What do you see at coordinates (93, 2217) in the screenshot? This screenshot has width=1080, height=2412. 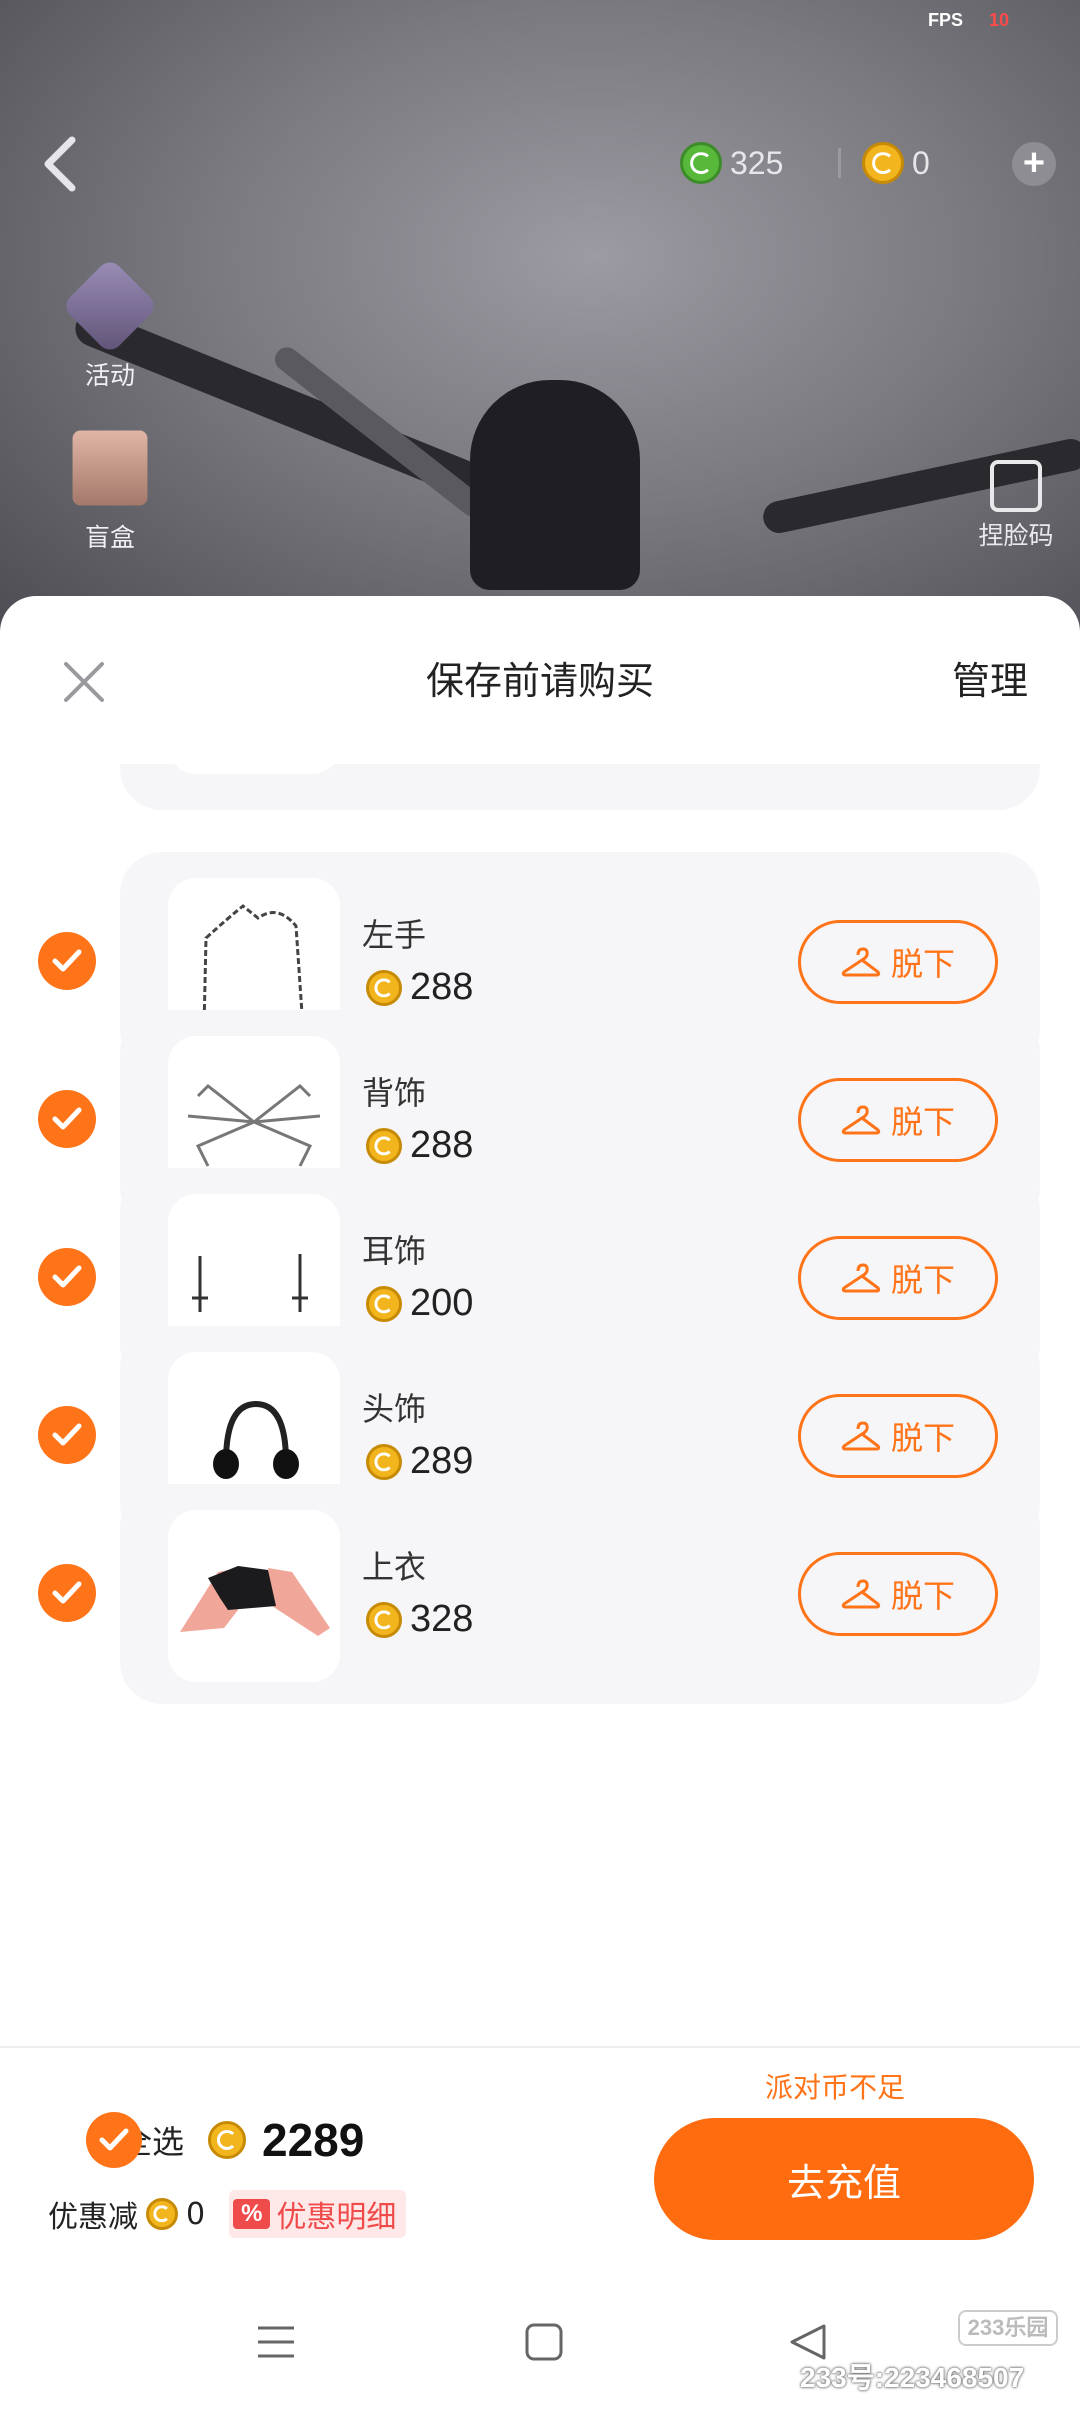 I see `discount-label: 优惠减` at bounding box center [93, 2217].